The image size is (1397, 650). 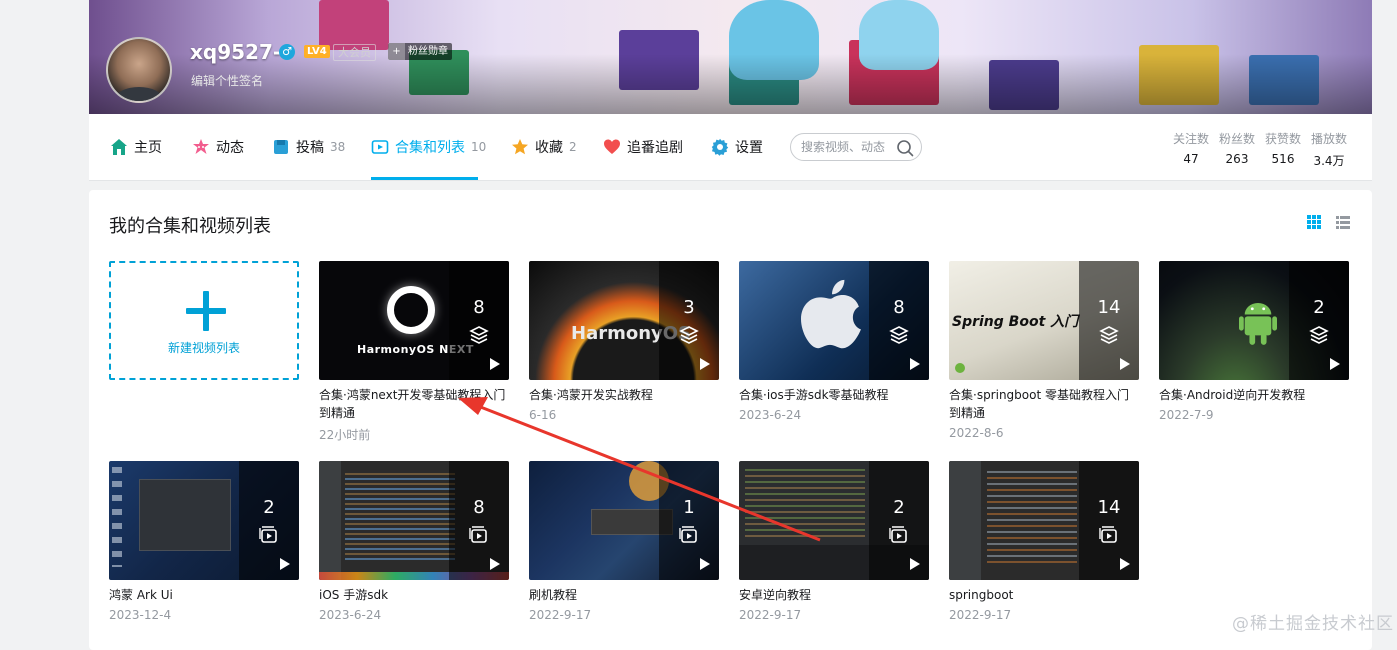 I want to click on fan-badge-button: + 粉丝勋章, so click(x=420, y=51).